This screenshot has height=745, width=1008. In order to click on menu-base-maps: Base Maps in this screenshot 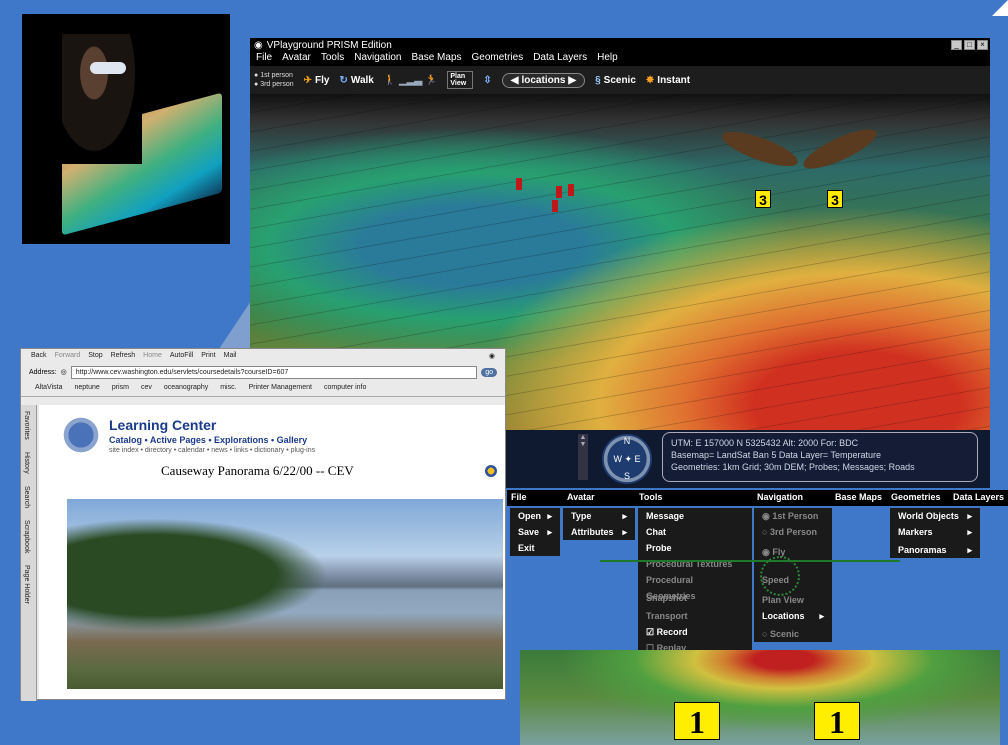, I will do `click(436, 59)`.